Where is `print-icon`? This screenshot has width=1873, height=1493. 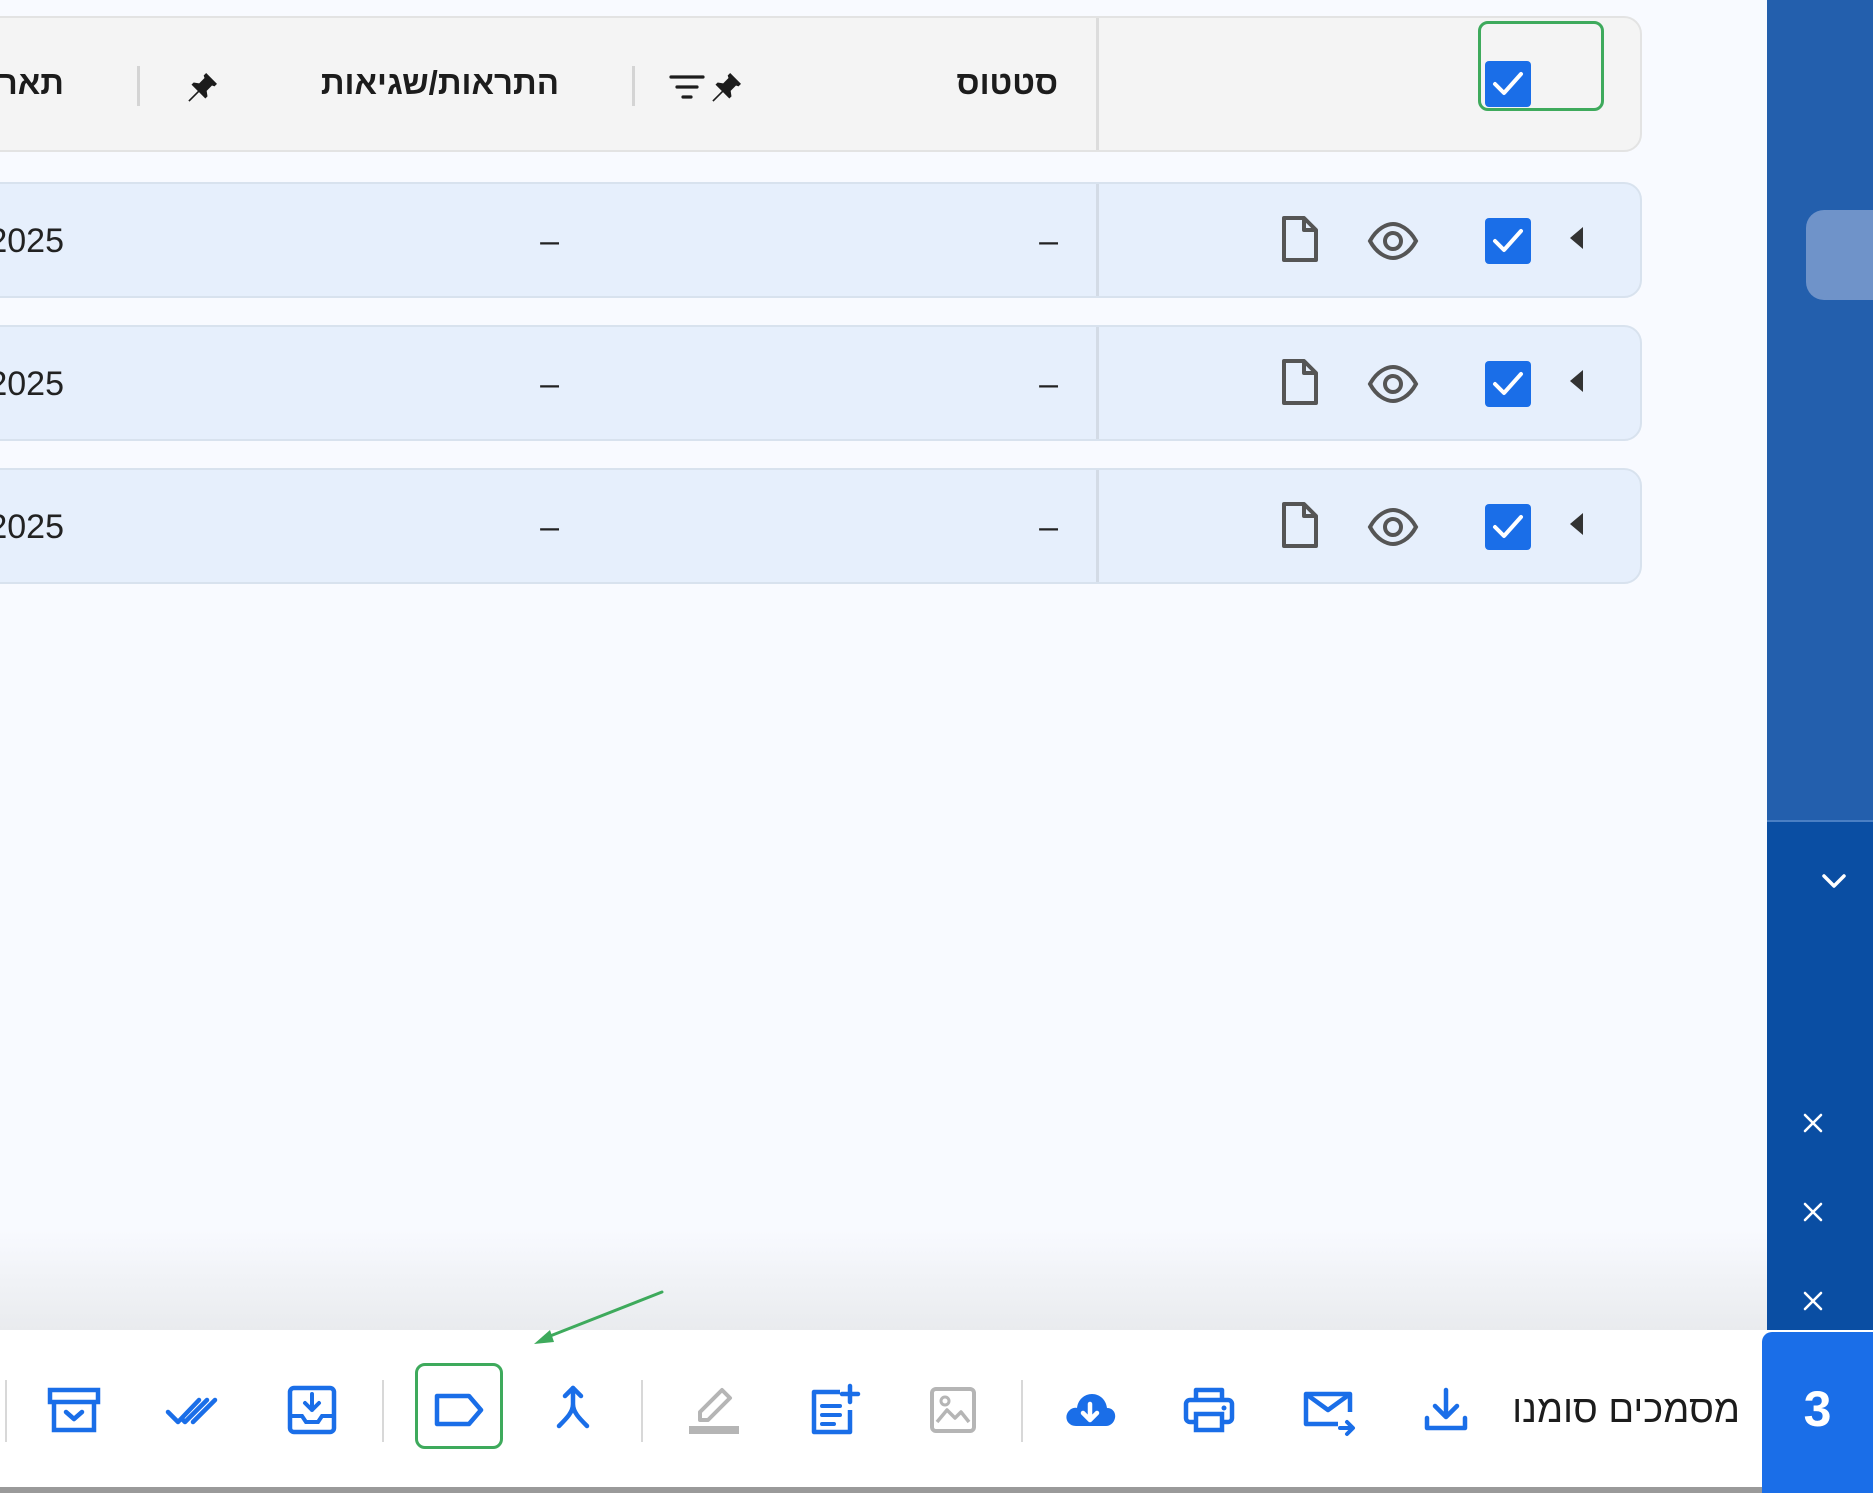 print-icon is located at coordinates (1209, 1410).